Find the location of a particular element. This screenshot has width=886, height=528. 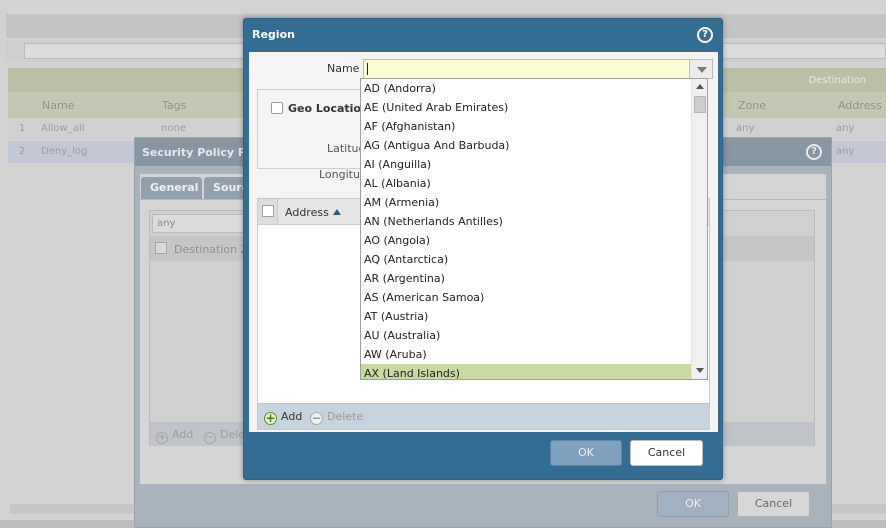

dropdown-option: AM (Armenia) is located at coordinates (526, 202).